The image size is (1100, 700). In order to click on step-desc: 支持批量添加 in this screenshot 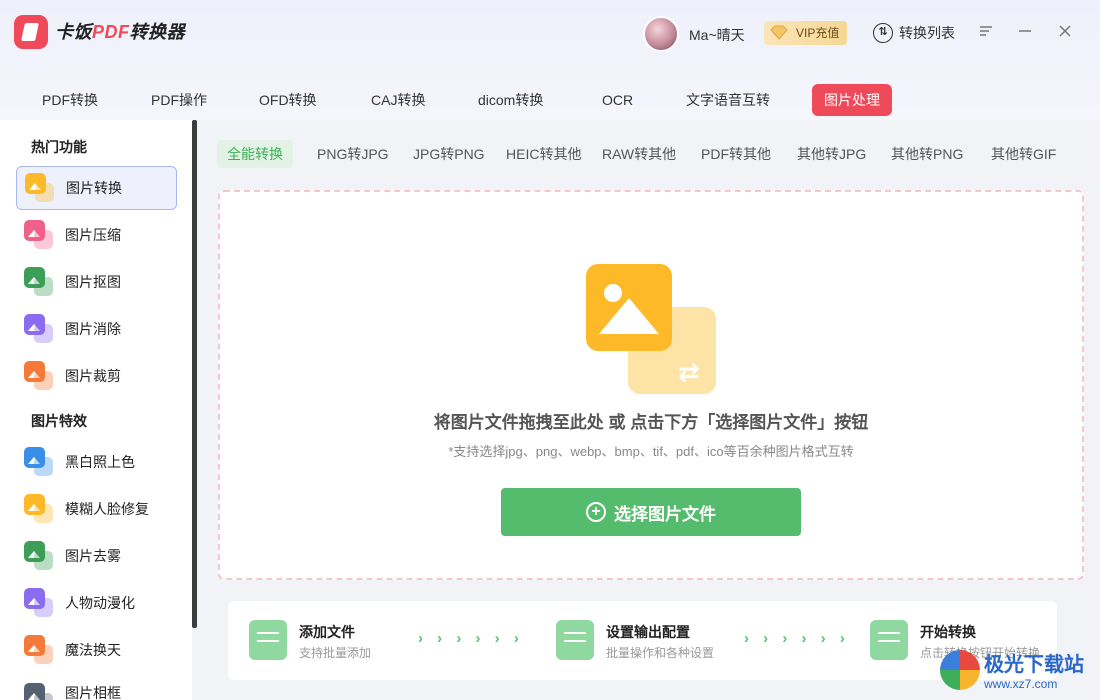, I will do `click(335, 653)`.